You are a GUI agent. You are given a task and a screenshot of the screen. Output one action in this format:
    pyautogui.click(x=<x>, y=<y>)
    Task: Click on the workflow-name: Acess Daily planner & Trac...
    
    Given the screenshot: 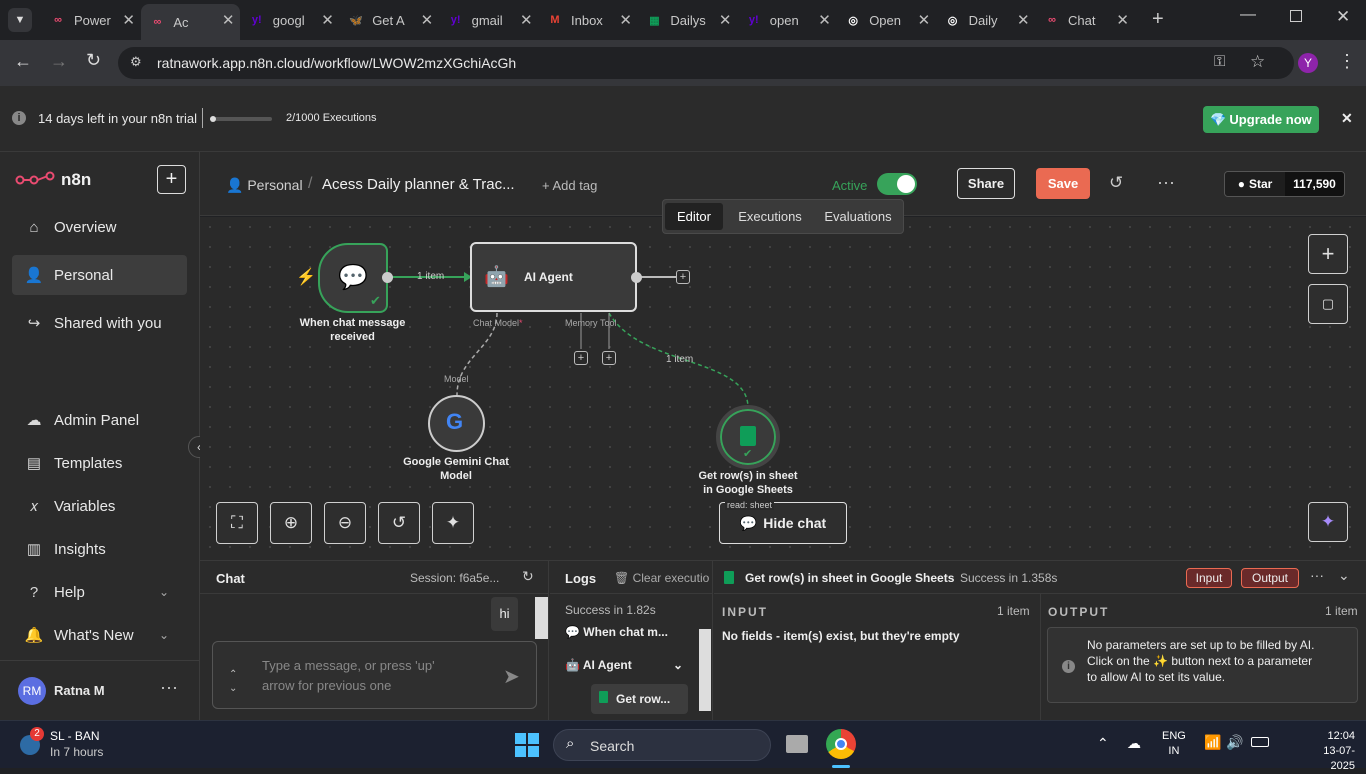 What is the action you would take?
    pyautogui.click(x=418, y=184)
    